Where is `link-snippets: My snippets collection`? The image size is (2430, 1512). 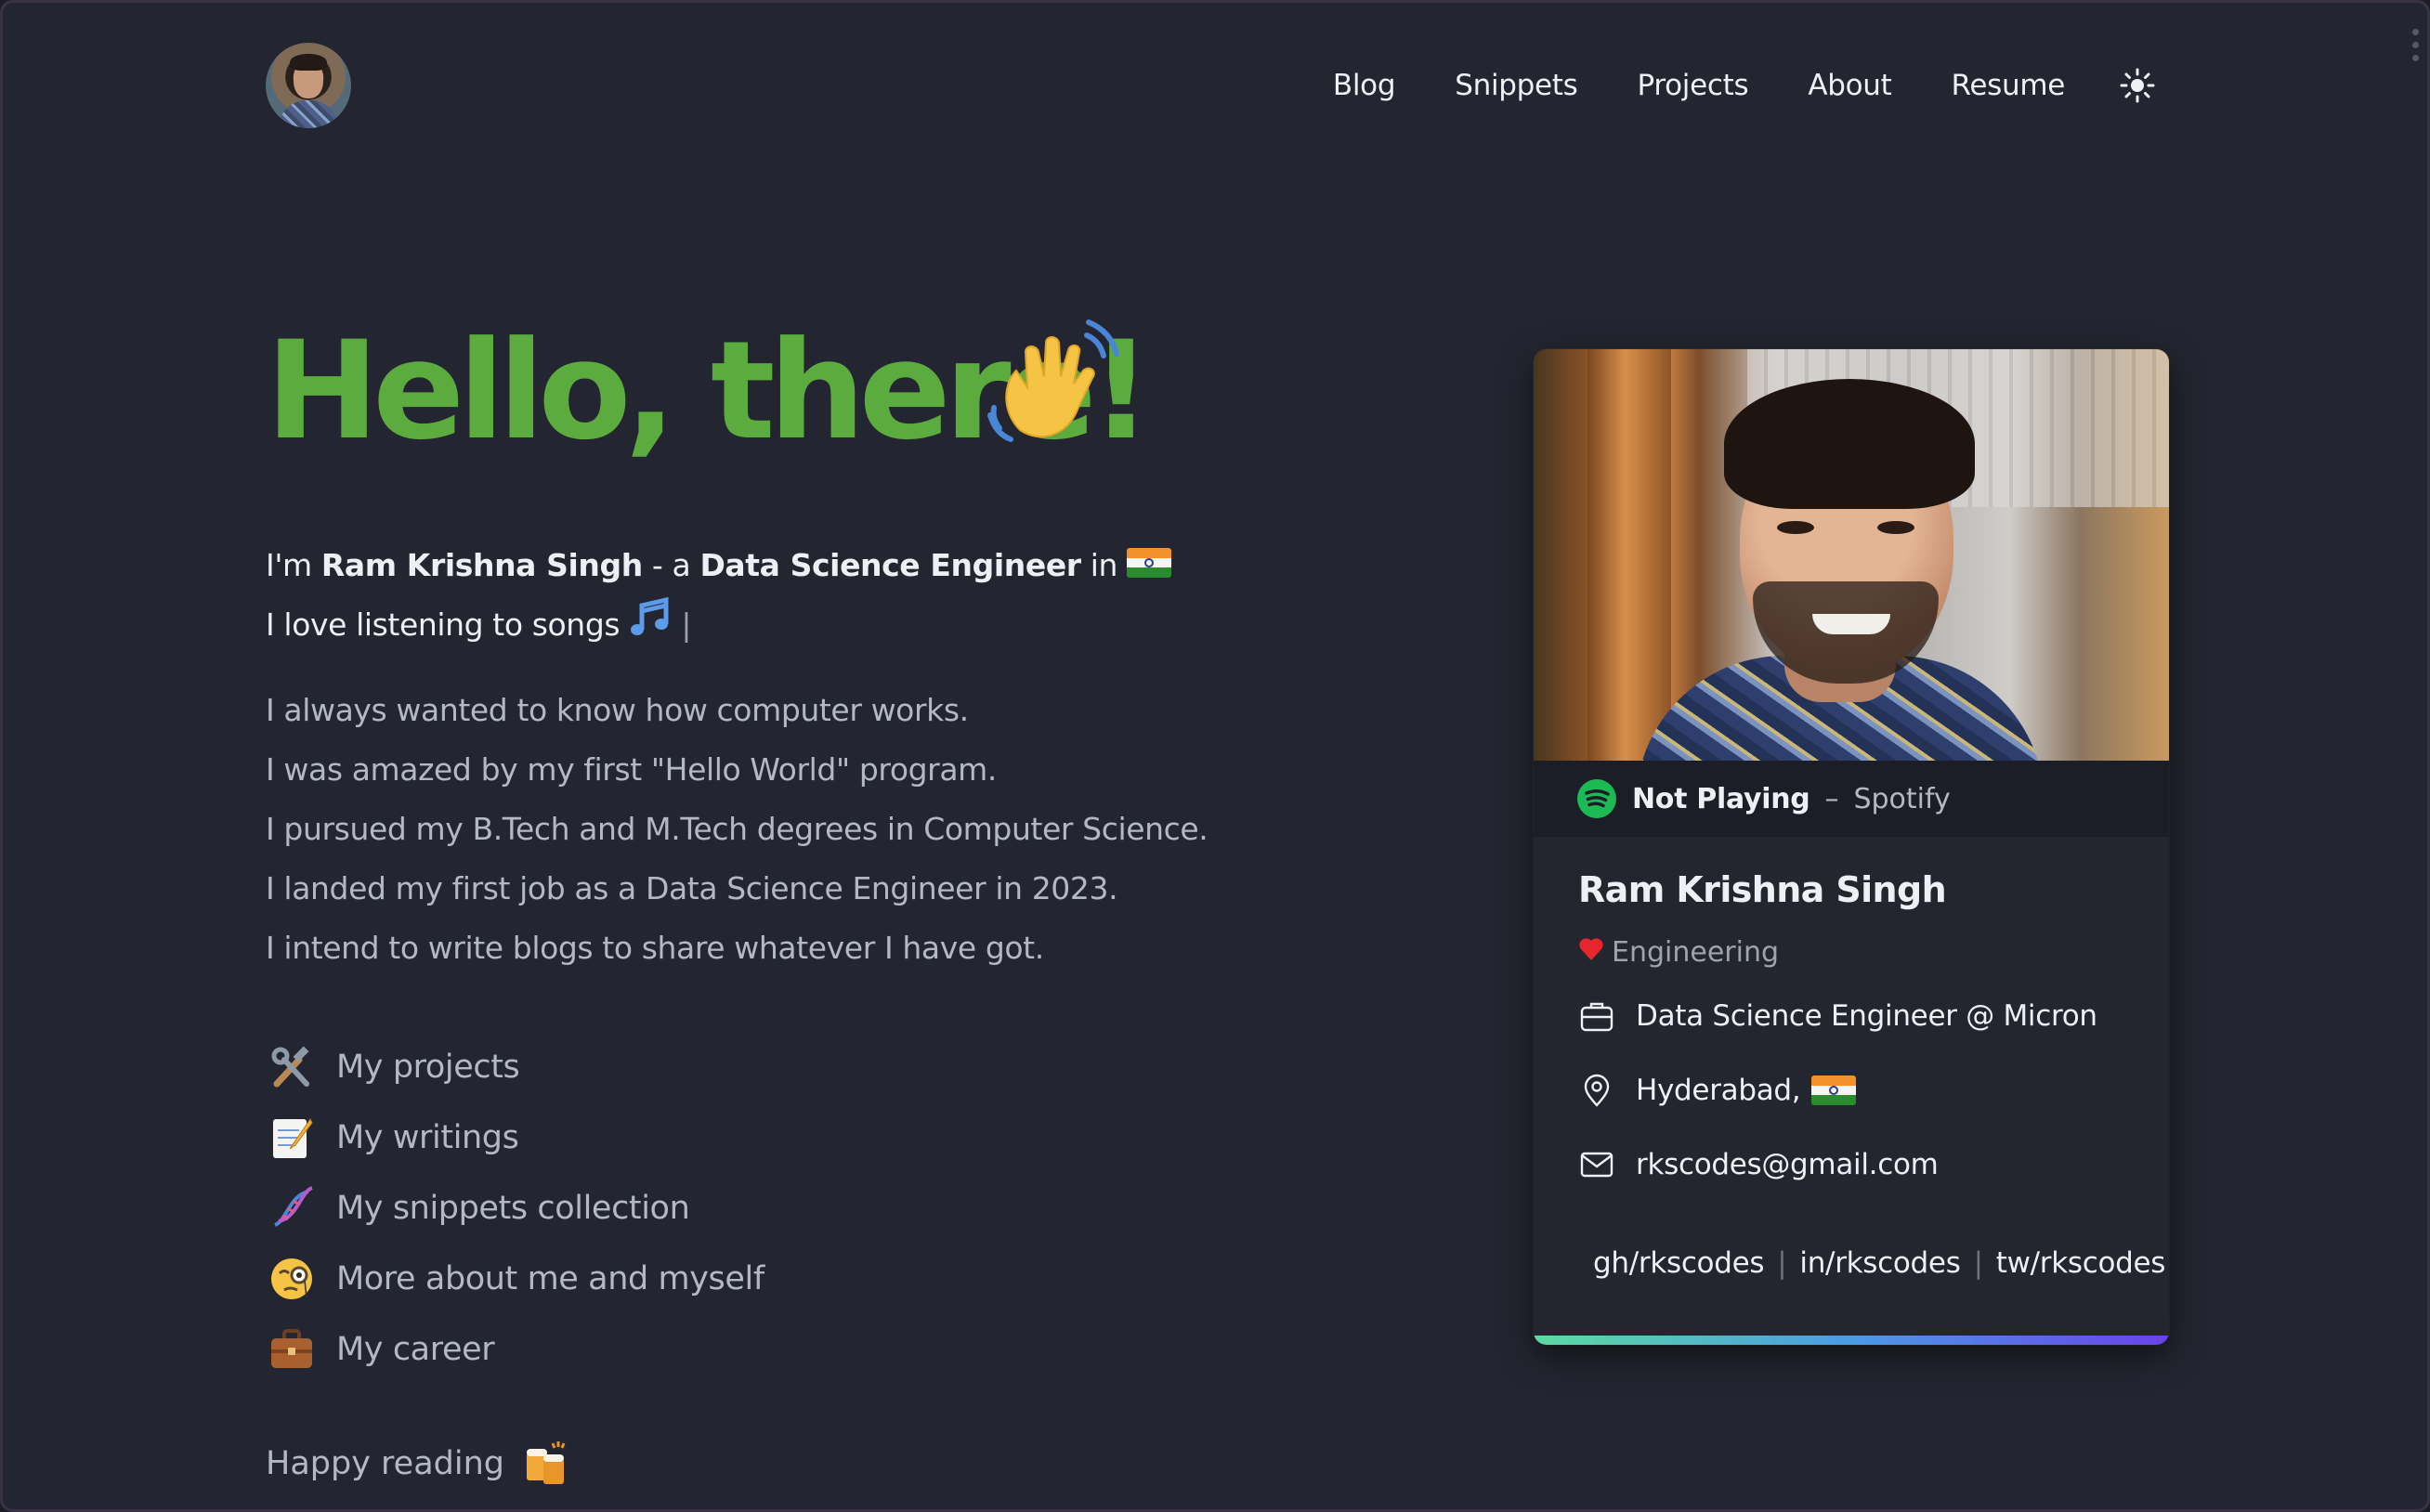 link-snippets: My snippets collection is located at coordinates (513, 1208).